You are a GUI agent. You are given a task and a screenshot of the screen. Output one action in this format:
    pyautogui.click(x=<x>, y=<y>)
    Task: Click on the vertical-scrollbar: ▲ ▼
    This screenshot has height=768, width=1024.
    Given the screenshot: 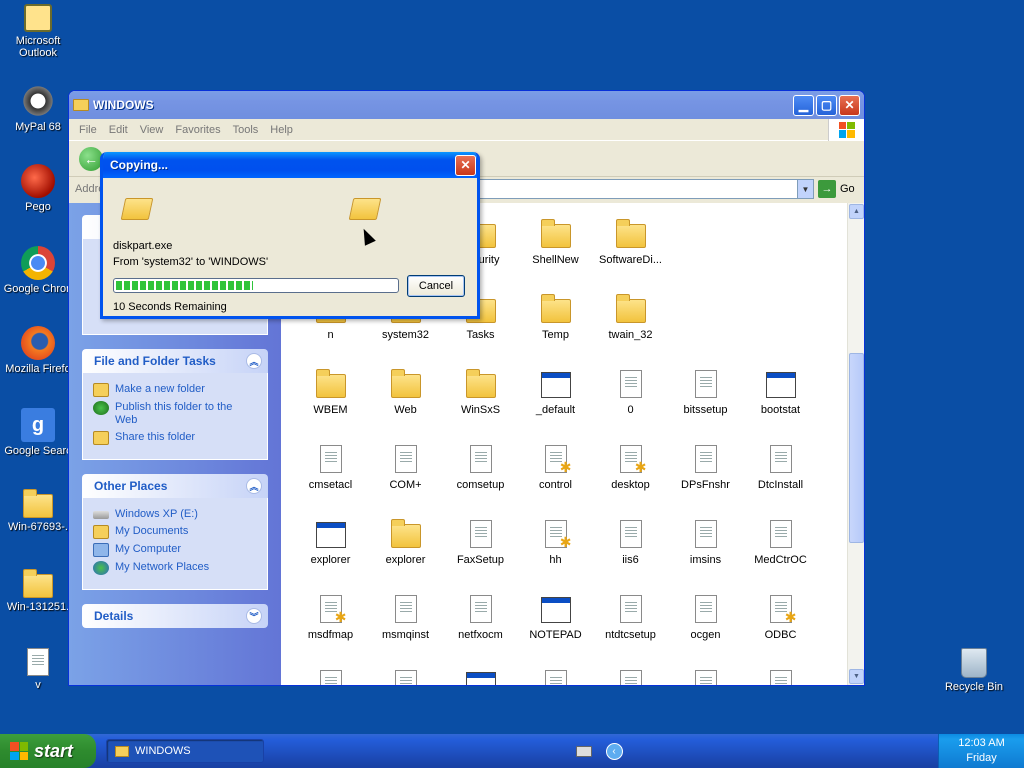 What is the action you would take?
    pyautogui.click(x=855, y=444)
    